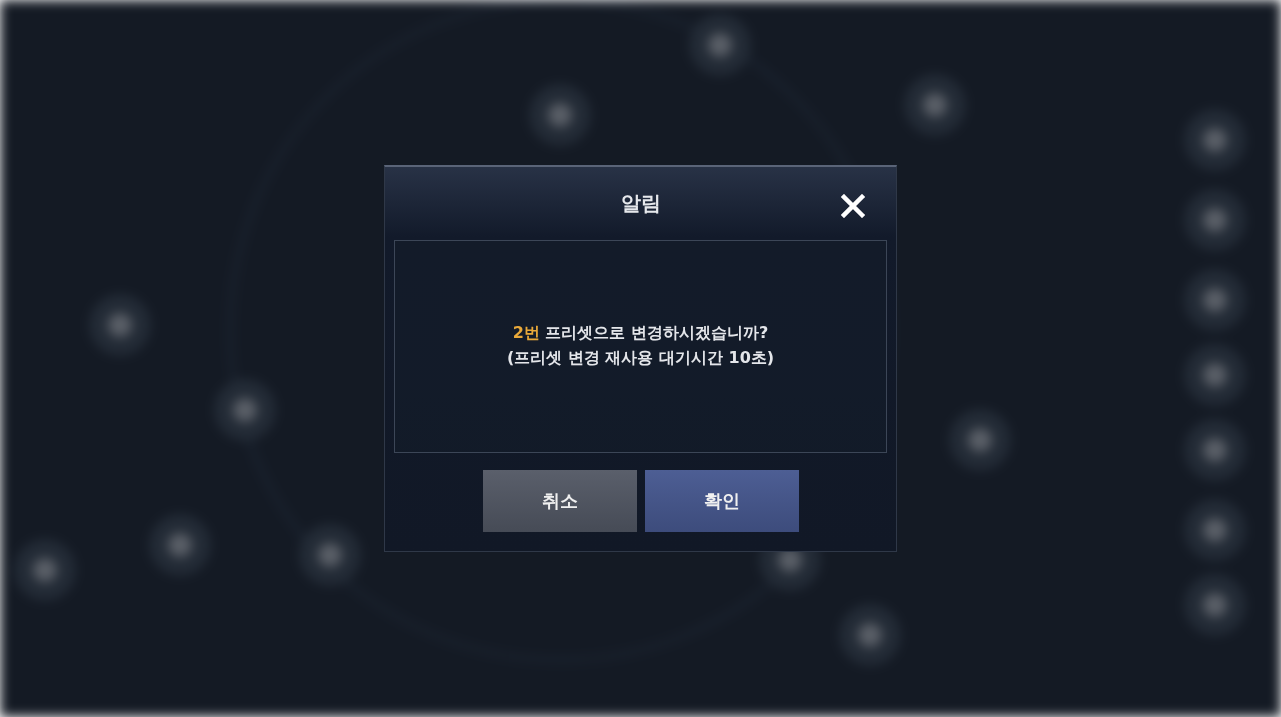 The height and width of the screenshot is (717, 1281). Describe the element at coordinates (640, 334) in the screenshot. I see `confirm-message: 2번 프리셋으로 변경하시겠습니까?` at that location.